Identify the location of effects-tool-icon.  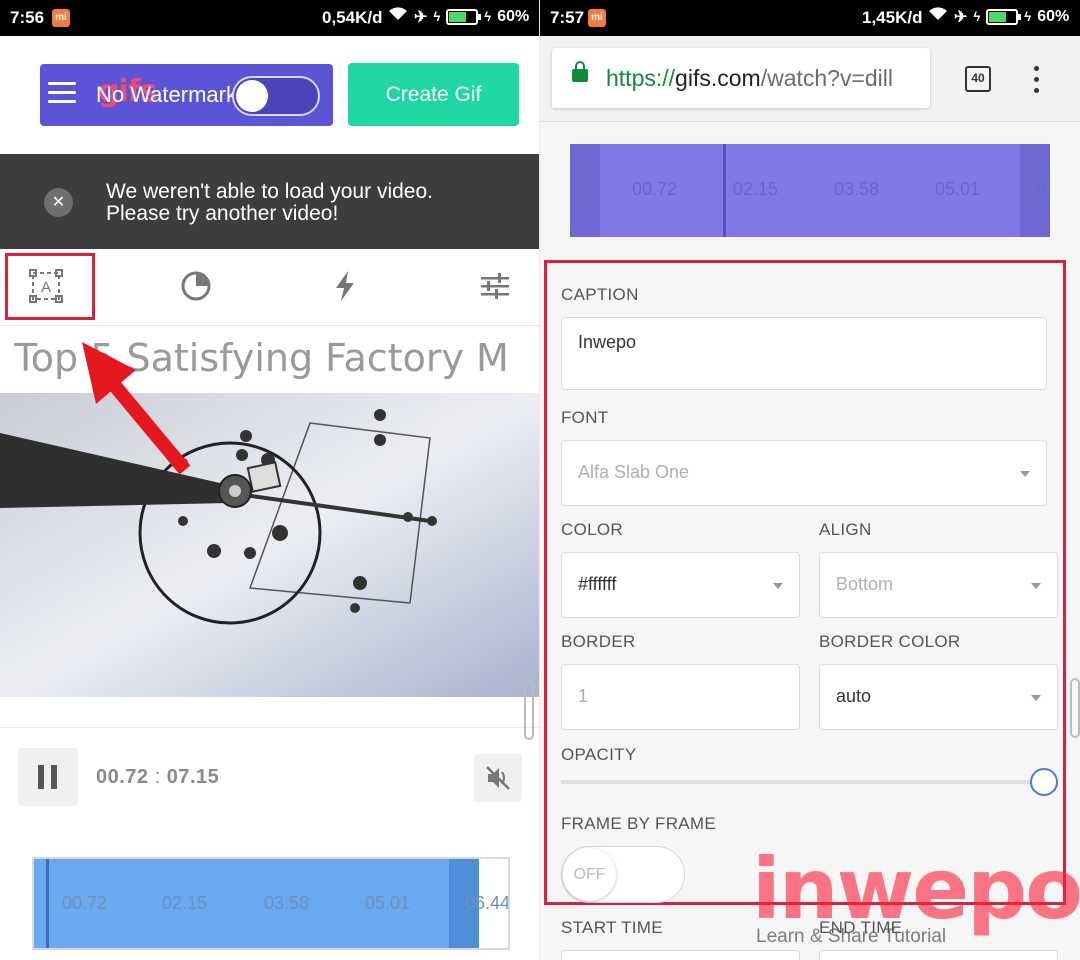
(345, 286).